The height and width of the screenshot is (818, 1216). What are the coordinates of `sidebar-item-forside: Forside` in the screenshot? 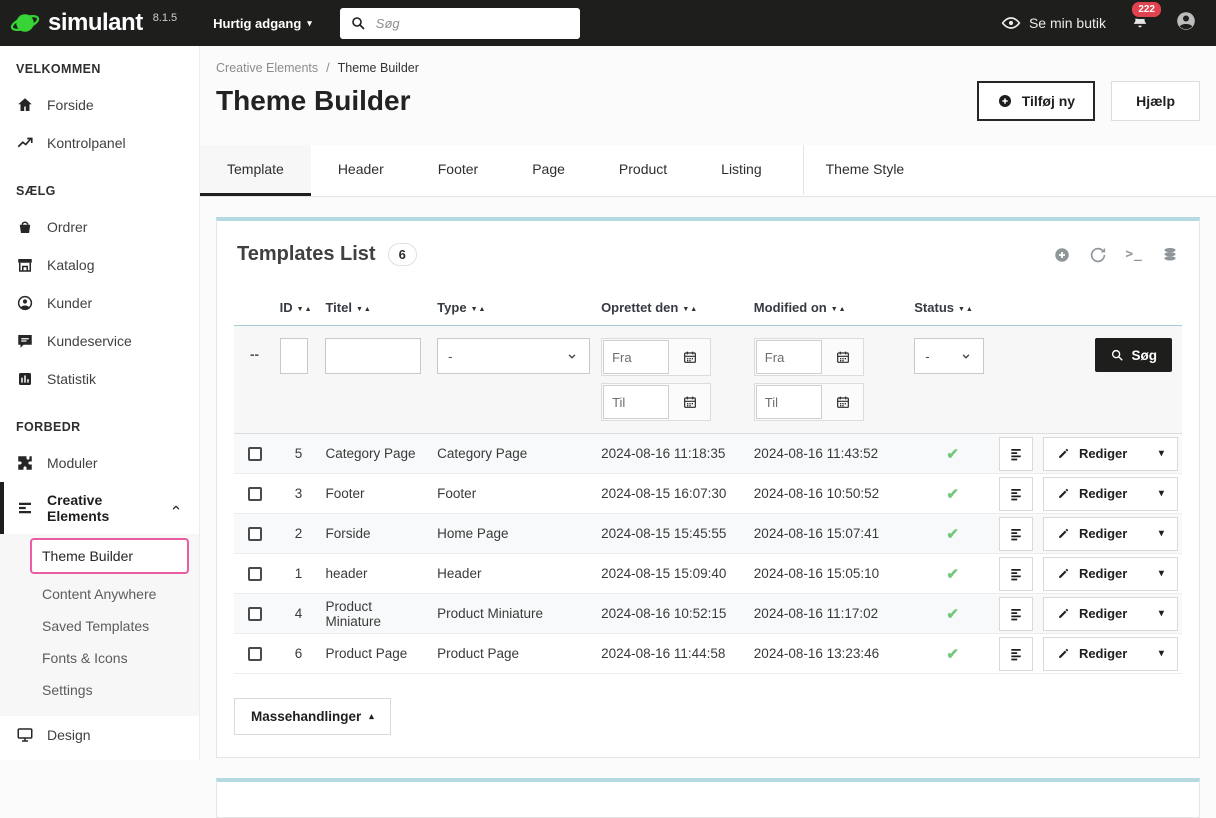 It's located at (99, 105).